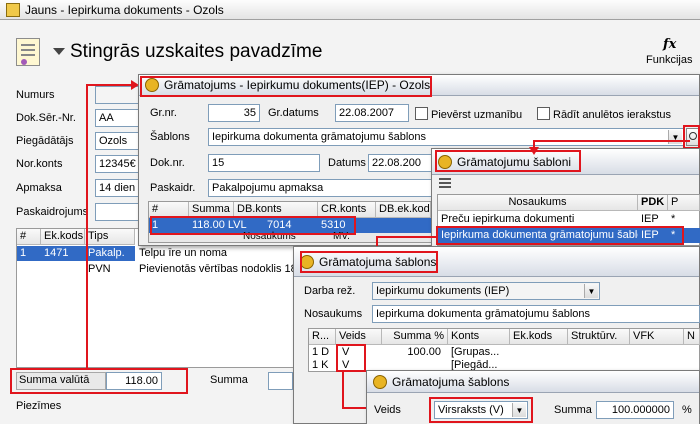 Image resolution: width=700 pixels, height=424 pixels. I want to click on app-icon, so click(13, 9).